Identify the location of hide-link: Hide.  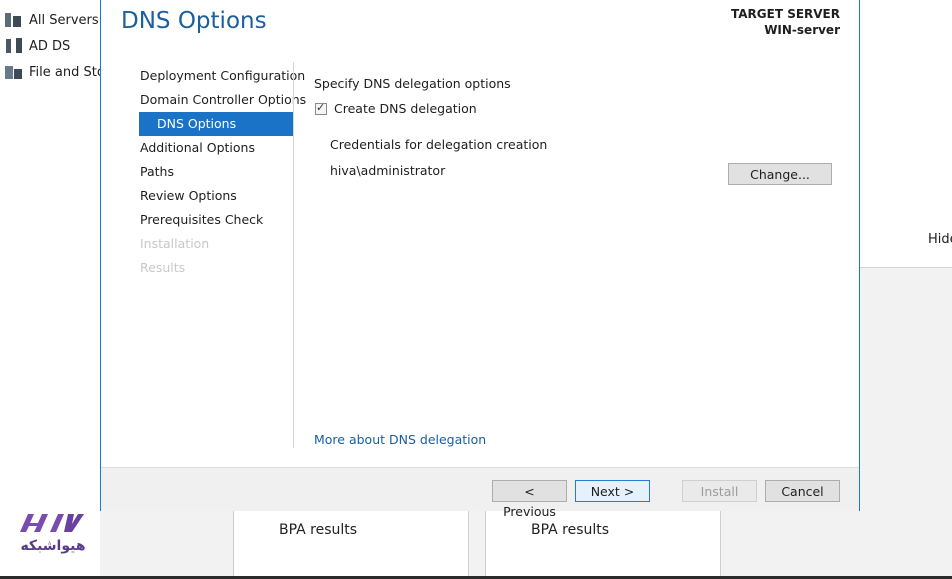
(940, 239).